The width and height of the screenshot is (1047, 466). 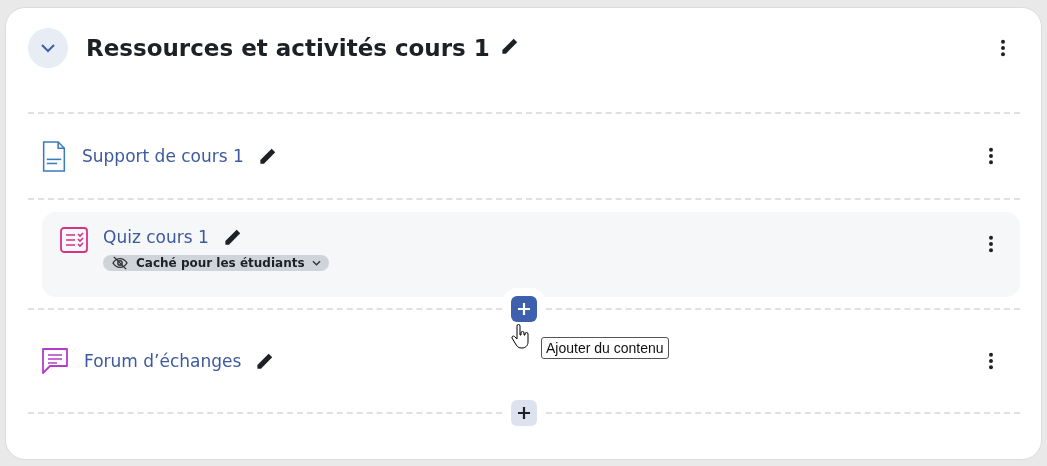 What do you see at coordinates (163, 156) in the screenshot?
I see `activity-link: Support de cours 1` at bounding box center [163, 156].